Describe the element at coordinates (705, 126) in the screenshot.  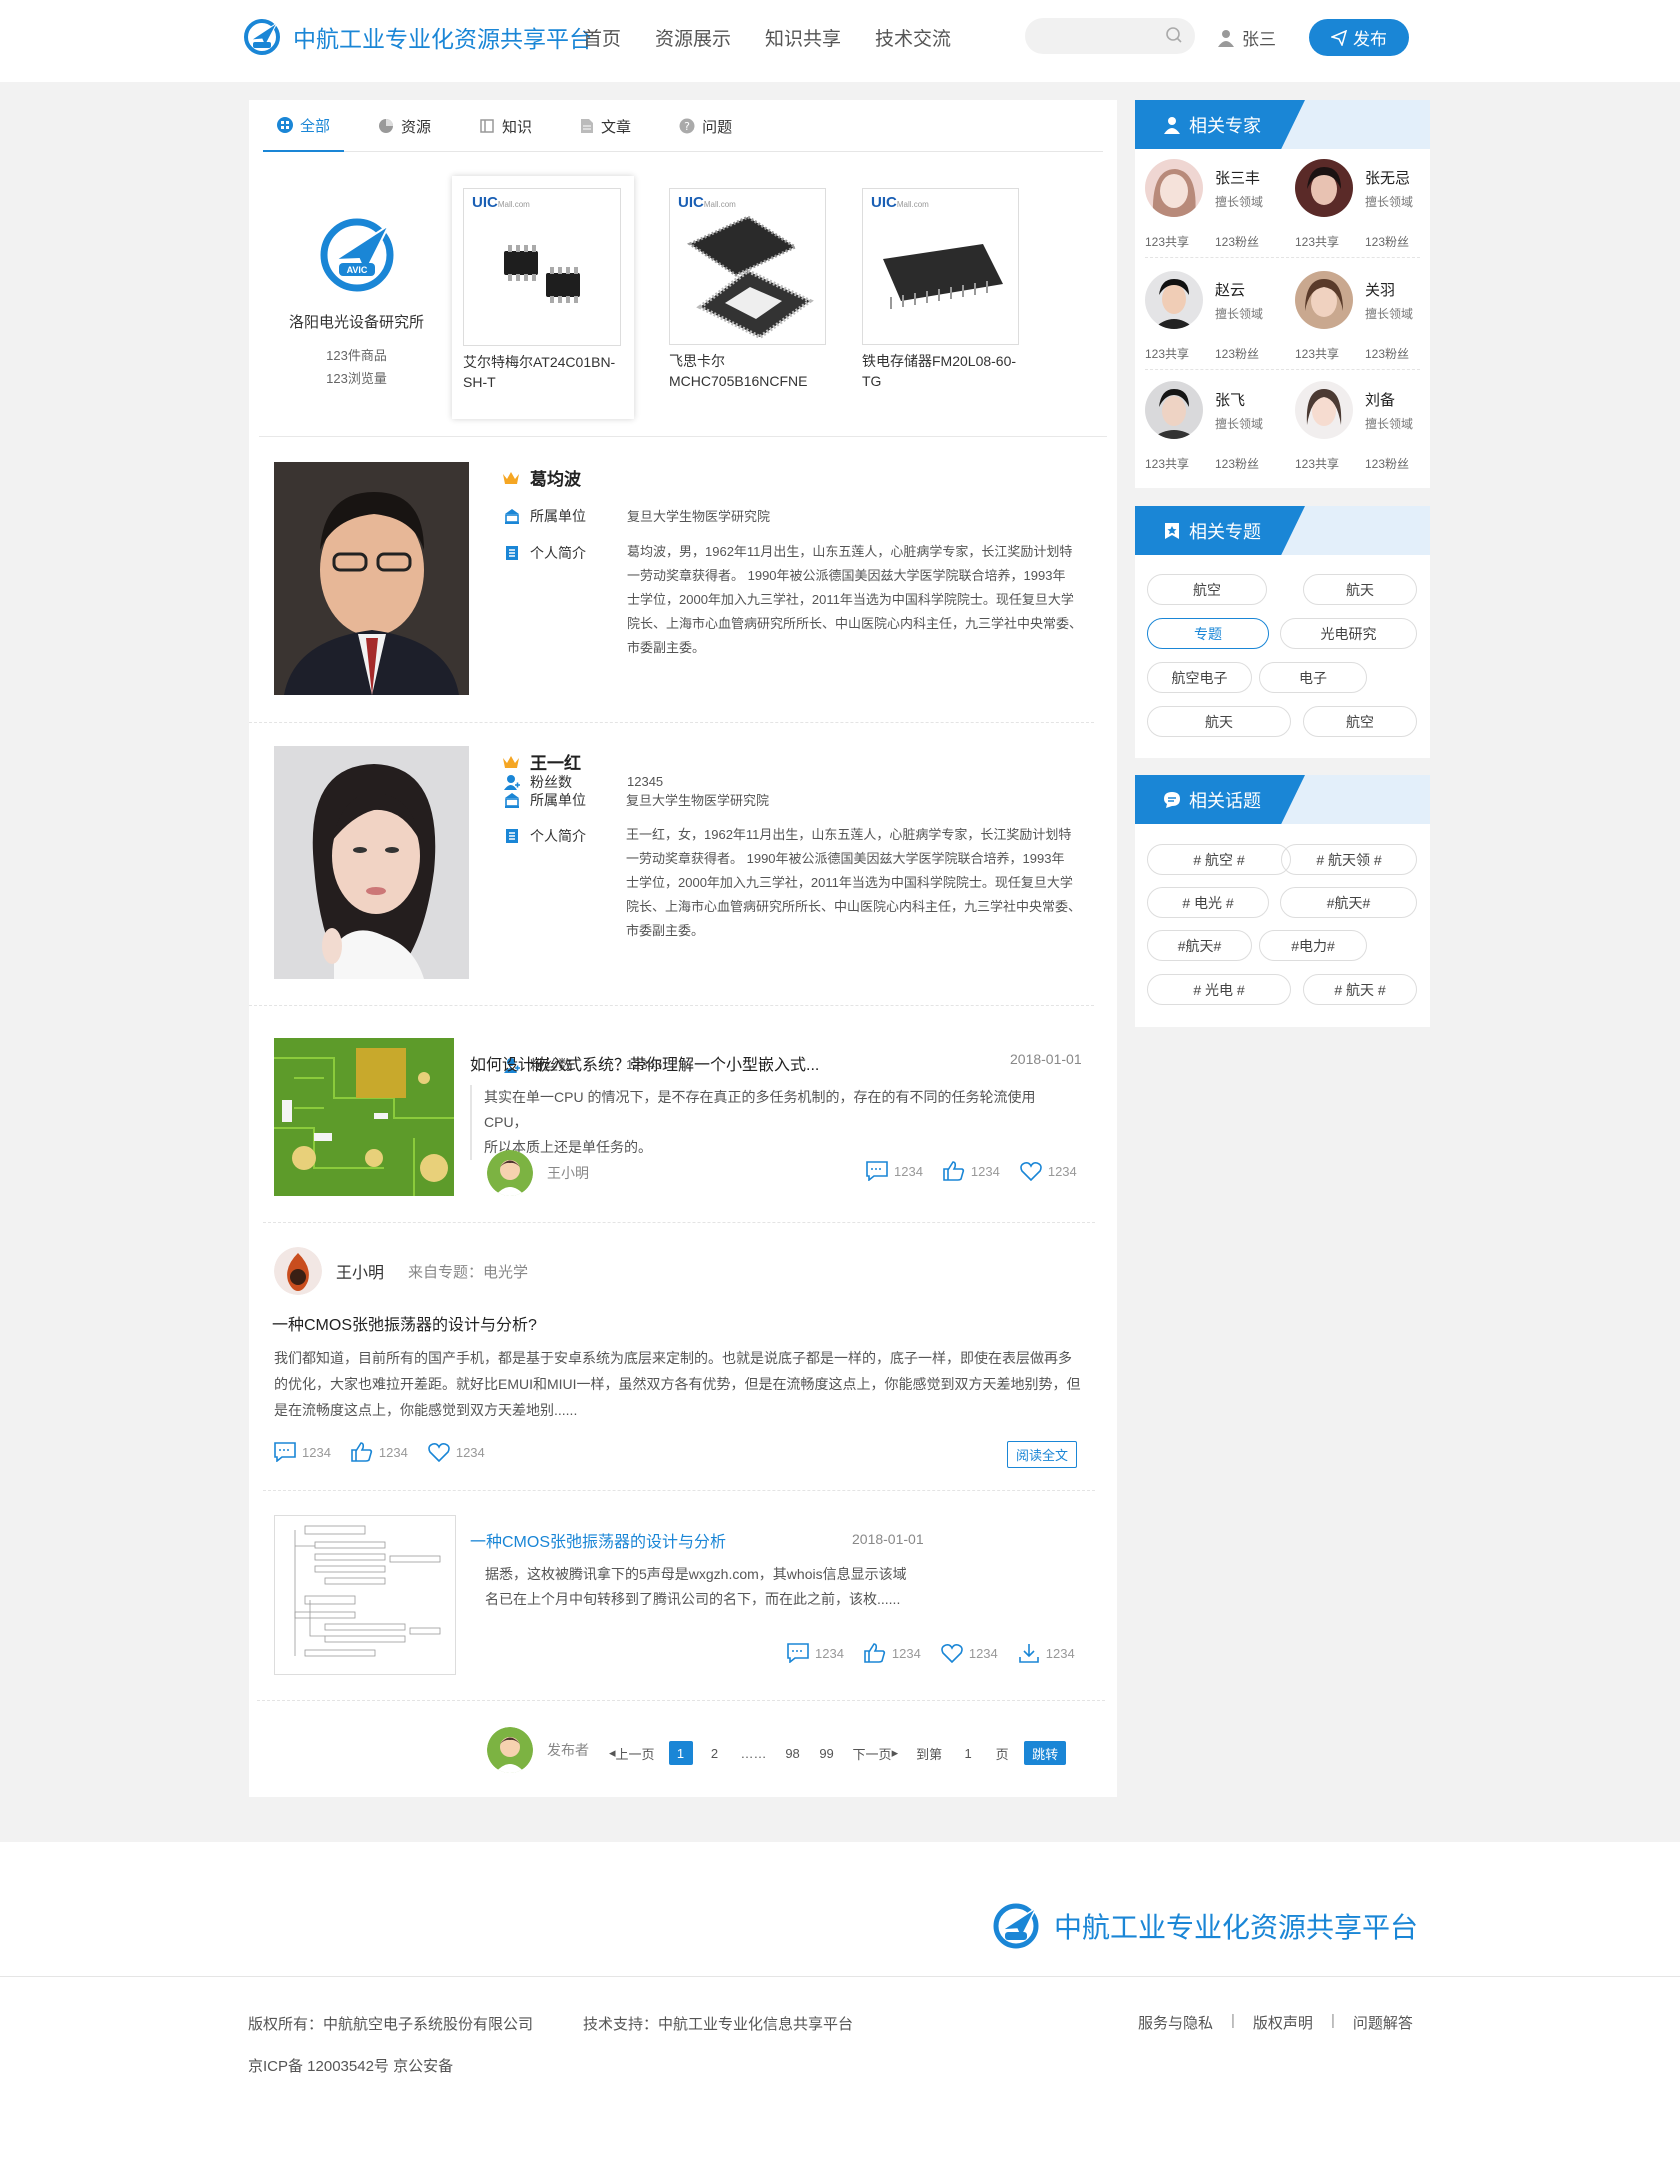
I see `tab-questions: ? 问题` at that location.